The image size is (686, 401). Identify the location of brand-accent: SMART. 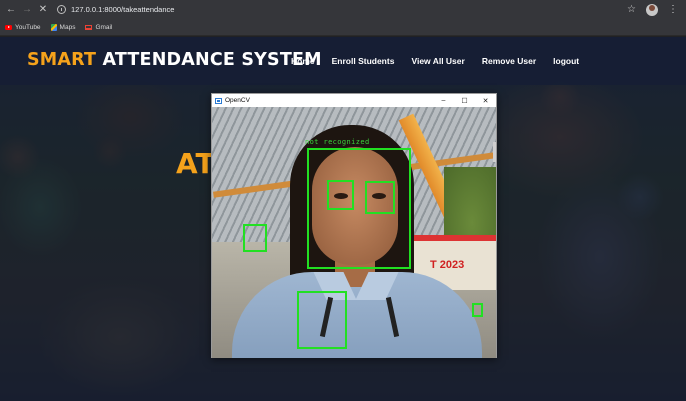
(62, 60).